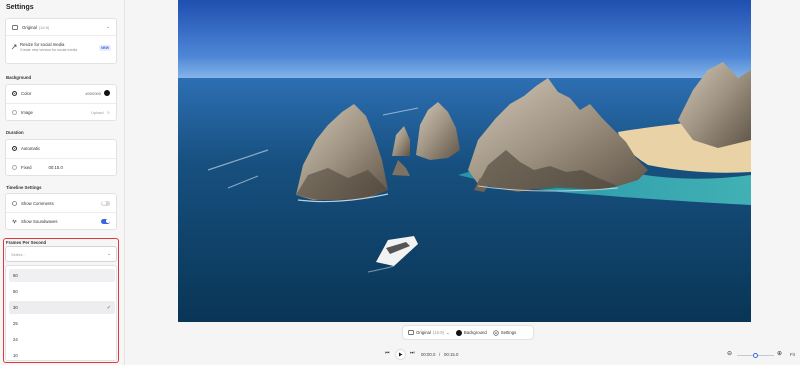 The image size is (800, 365). What do you see at coordinates (26, 93) in the screenshot?
I see `color-label: Color` at bounding box center [26, 93].